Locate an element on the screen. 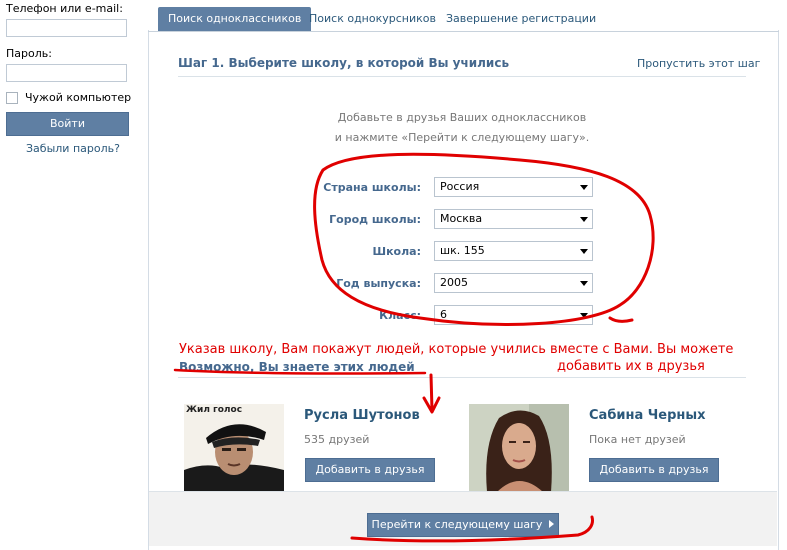 Image resolution: width=787 pixels, height=550 pixels. country-label: Страна школы: is located at coordinates (372, 187).